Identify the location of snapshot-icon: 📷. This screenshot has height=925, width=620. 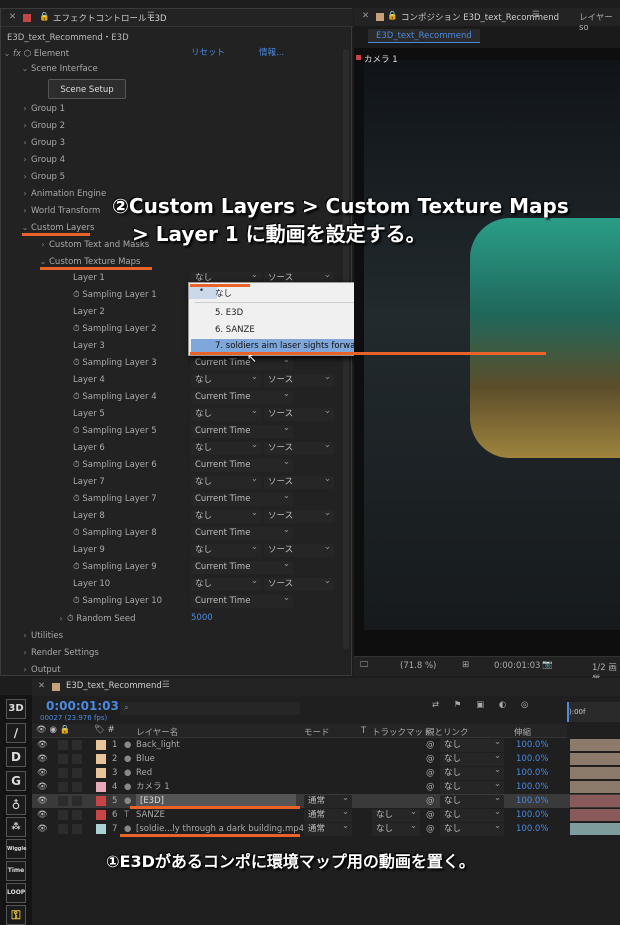
(547, 665).